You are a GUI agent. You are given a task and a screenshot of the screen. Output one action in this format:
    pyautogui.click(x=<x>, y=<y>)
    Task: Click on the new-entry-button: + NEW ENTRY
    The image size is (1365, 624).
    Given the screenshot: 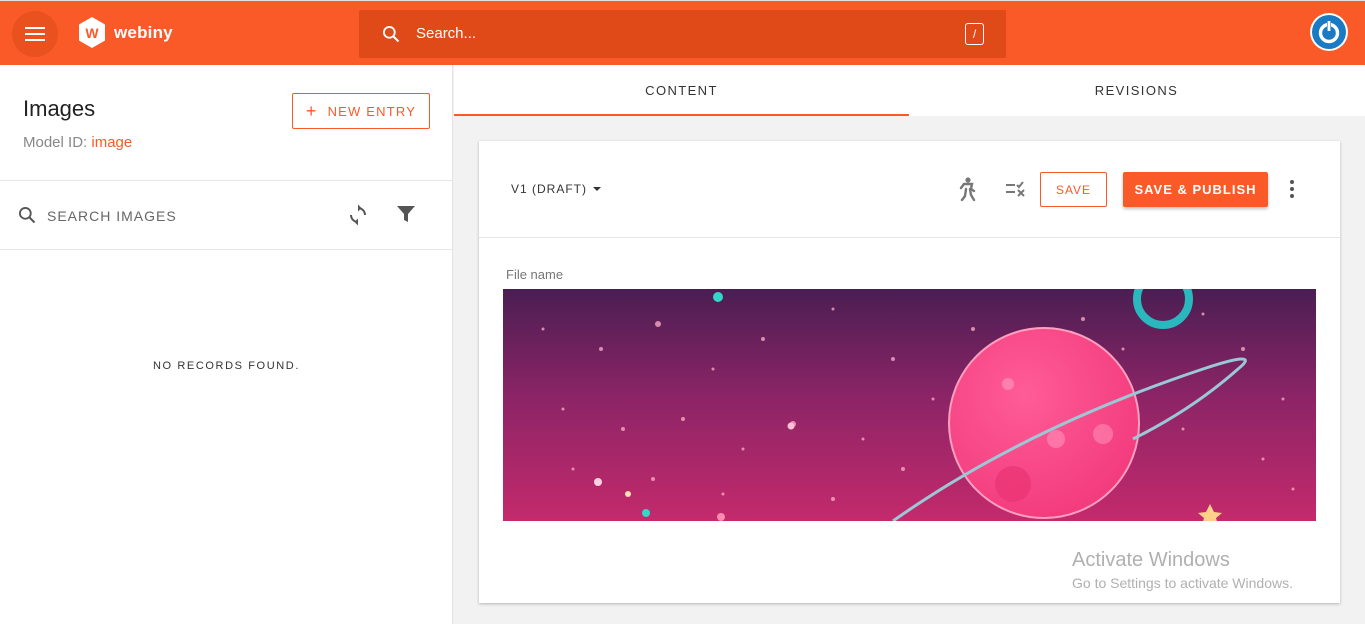 What is the action you would take?
    pyautogui.click(x=361, y=111)
    